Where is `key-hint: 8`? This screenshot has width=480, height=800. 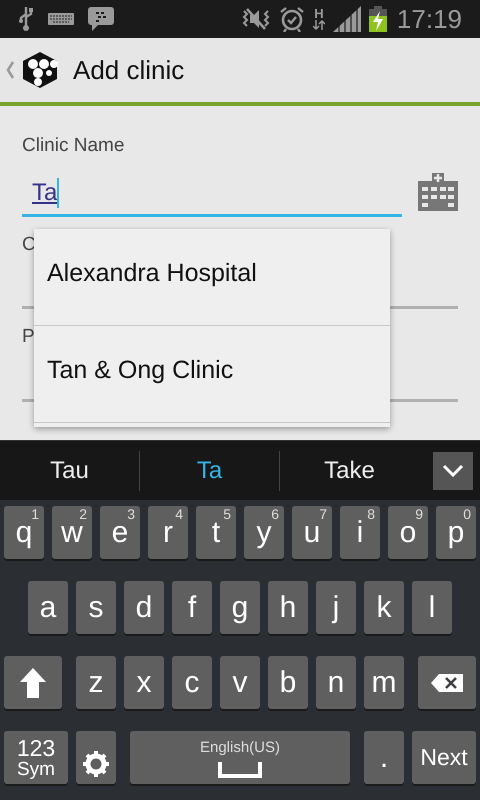
key-hint: 8 is located at coordinates (371, 514).